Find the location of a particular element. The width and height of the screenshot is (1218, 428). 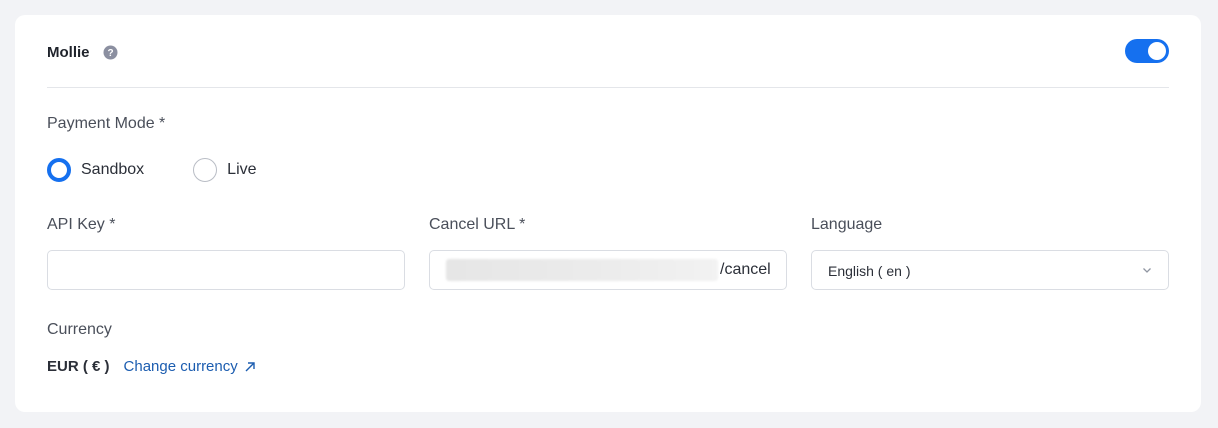

radio-live-unchecked is located at coordinates (205, 170).